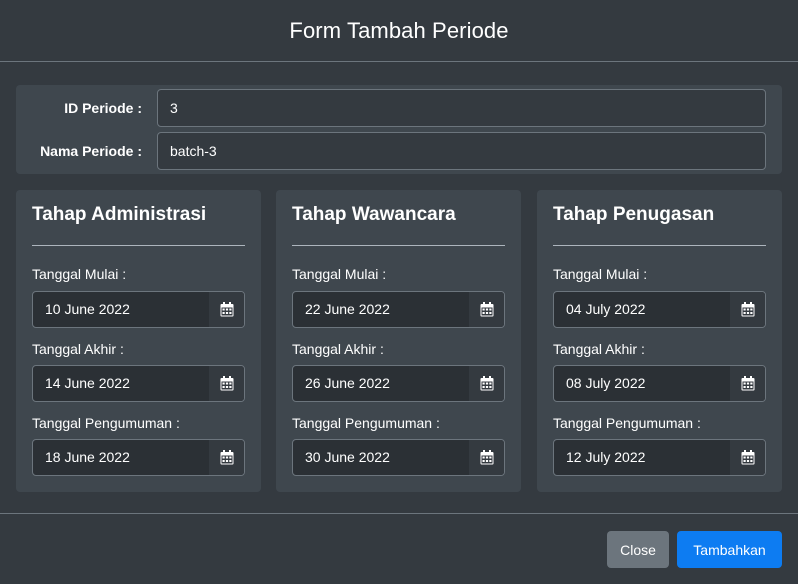 The image size is (798, 584). What do you see at coordinates (606, 309) in the screenshot?
I see `start-date-value: 04 July 2022` at bounding box center [606, 309].